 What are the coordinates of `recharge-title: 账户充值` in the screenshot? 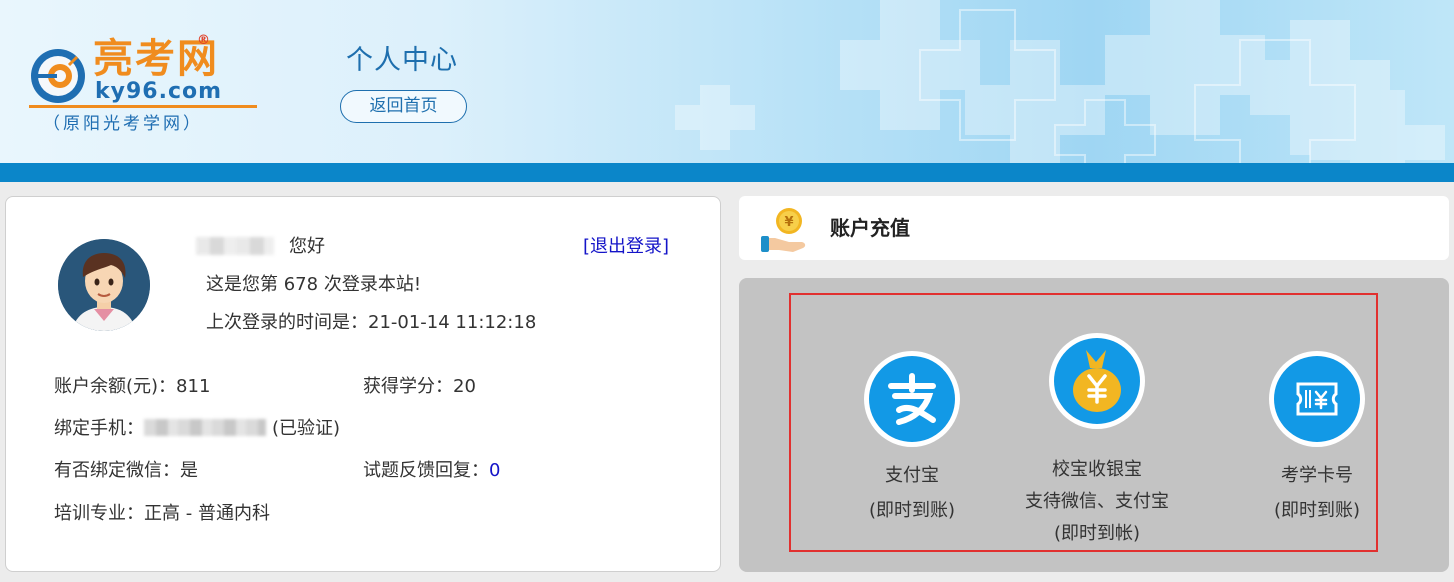 It's located at (870, 229).